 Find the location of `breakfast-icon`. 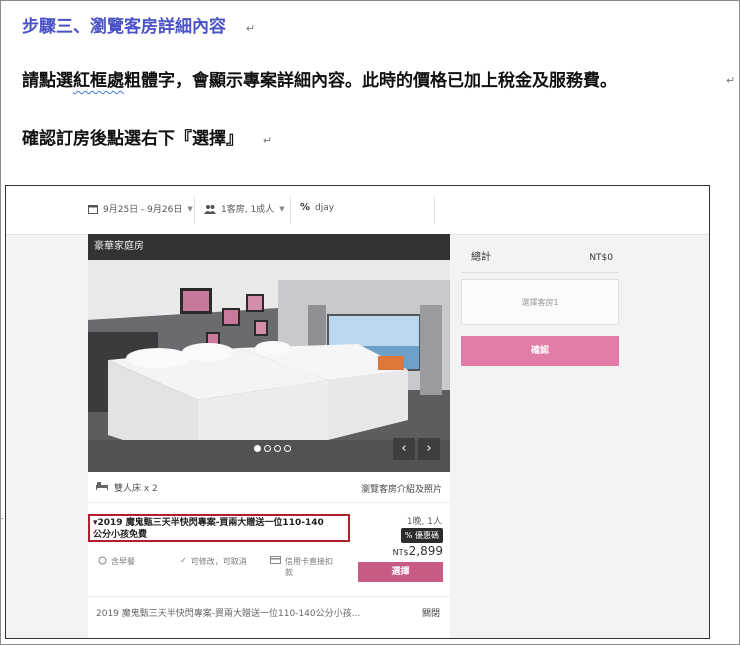

breakfast-icon is located at coordinates (102, 561).